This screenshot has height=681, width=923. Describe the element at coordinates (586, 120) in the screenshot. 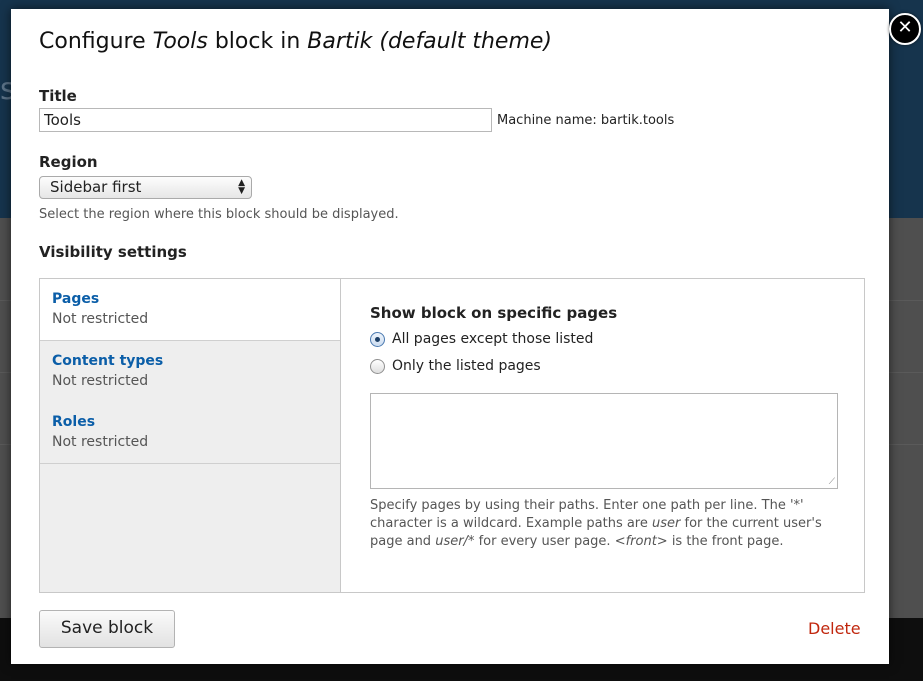

I see `machine-name: Machine name: bartik.tools` at that location.